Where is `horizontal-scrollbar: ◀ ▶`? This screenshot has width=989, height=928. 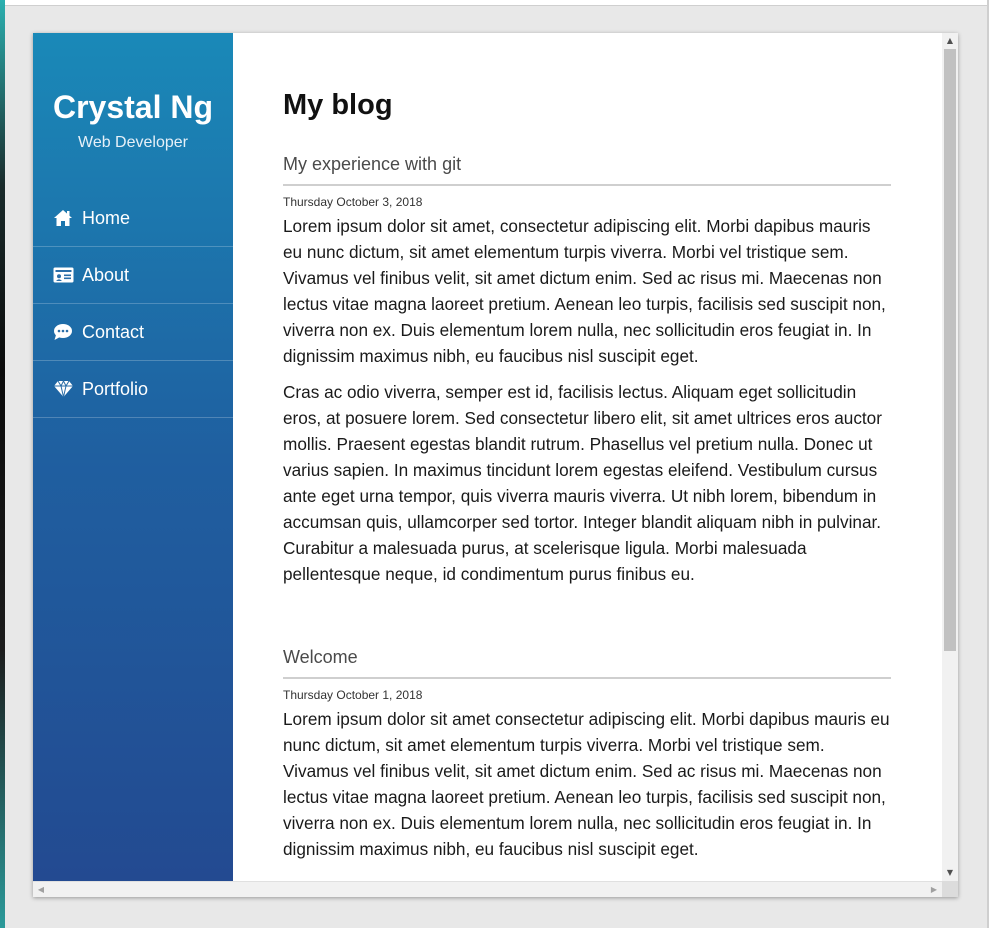 horizontal-scrollbar: ◀ ▶ is located at coordinates (495, 889).